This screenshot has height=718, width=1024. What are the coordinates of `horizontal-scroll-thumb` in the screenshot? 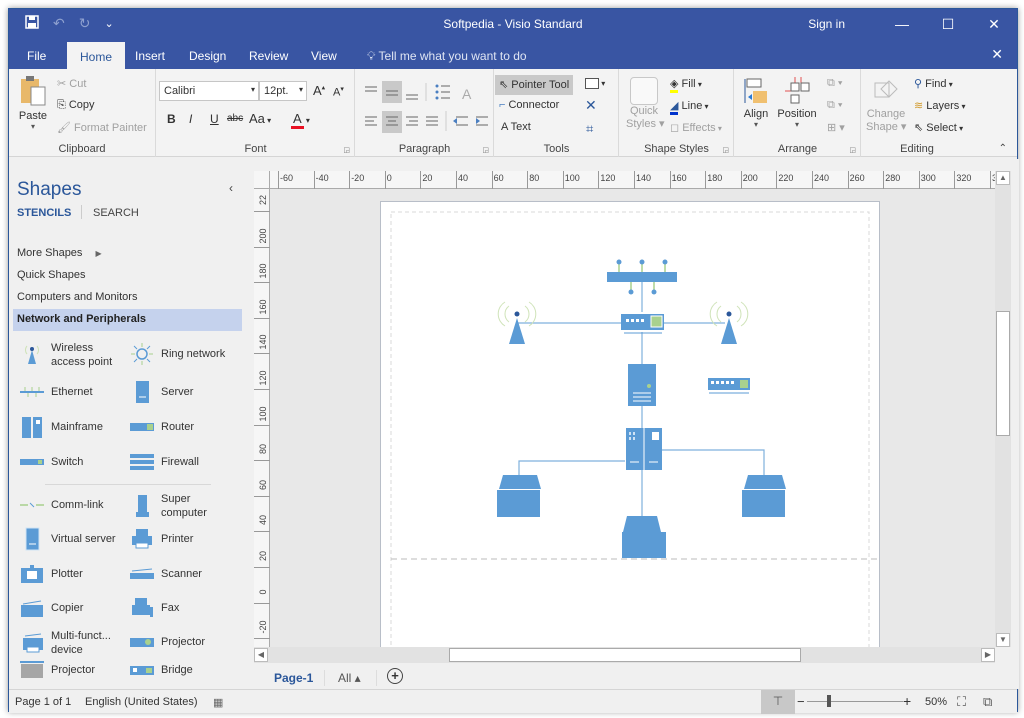 It's located at (625, 655).